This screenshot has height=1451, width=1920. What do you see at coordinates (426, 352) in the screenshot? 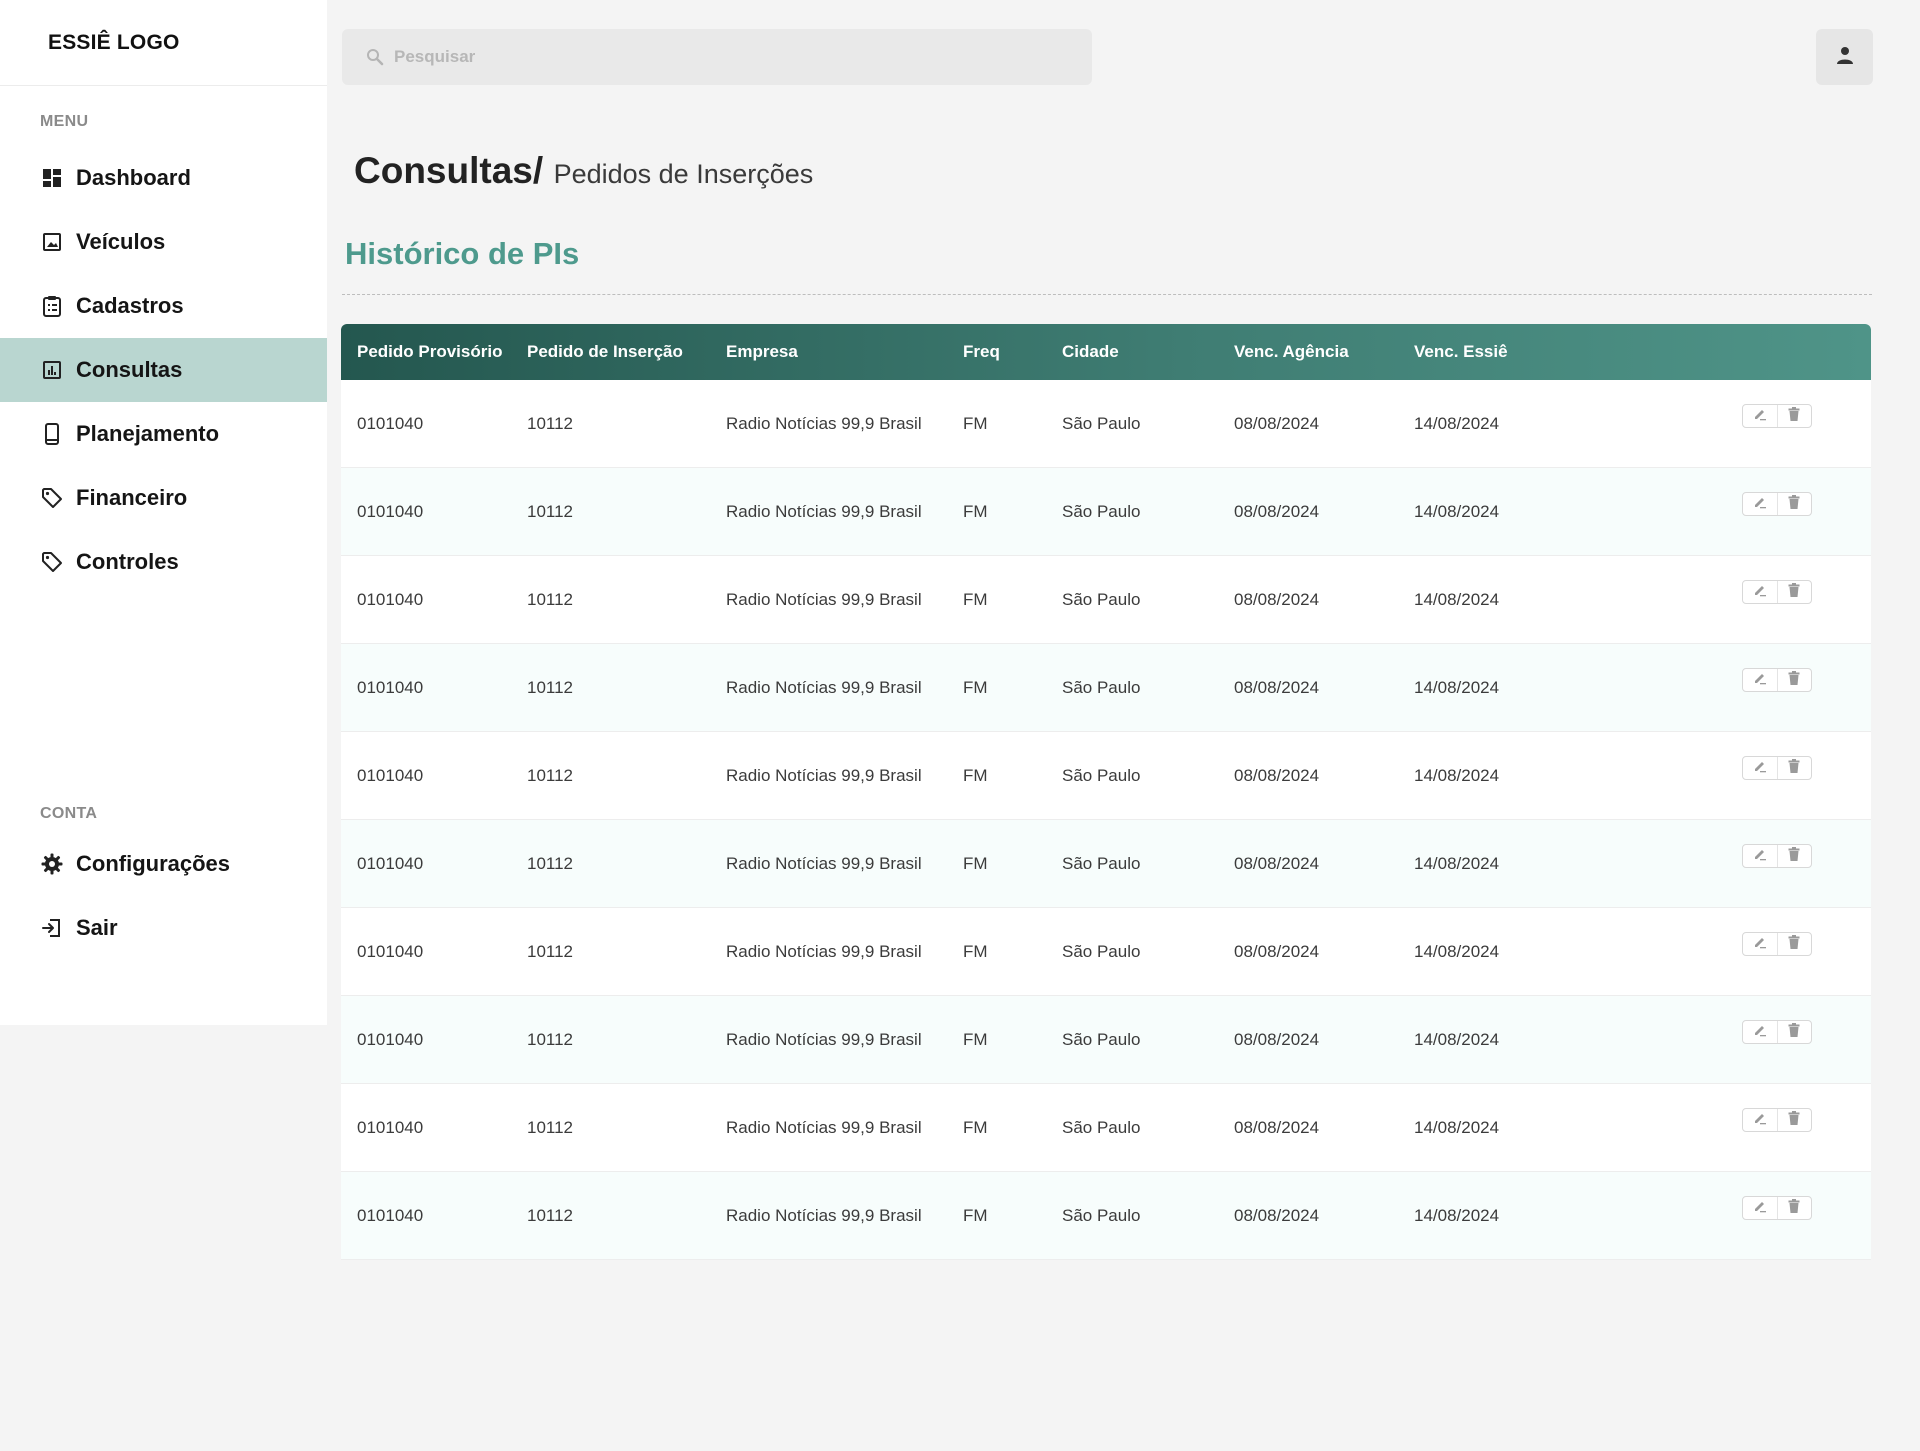
I see `column-header: Pedido Provisório` at bounding box center [426, 352].